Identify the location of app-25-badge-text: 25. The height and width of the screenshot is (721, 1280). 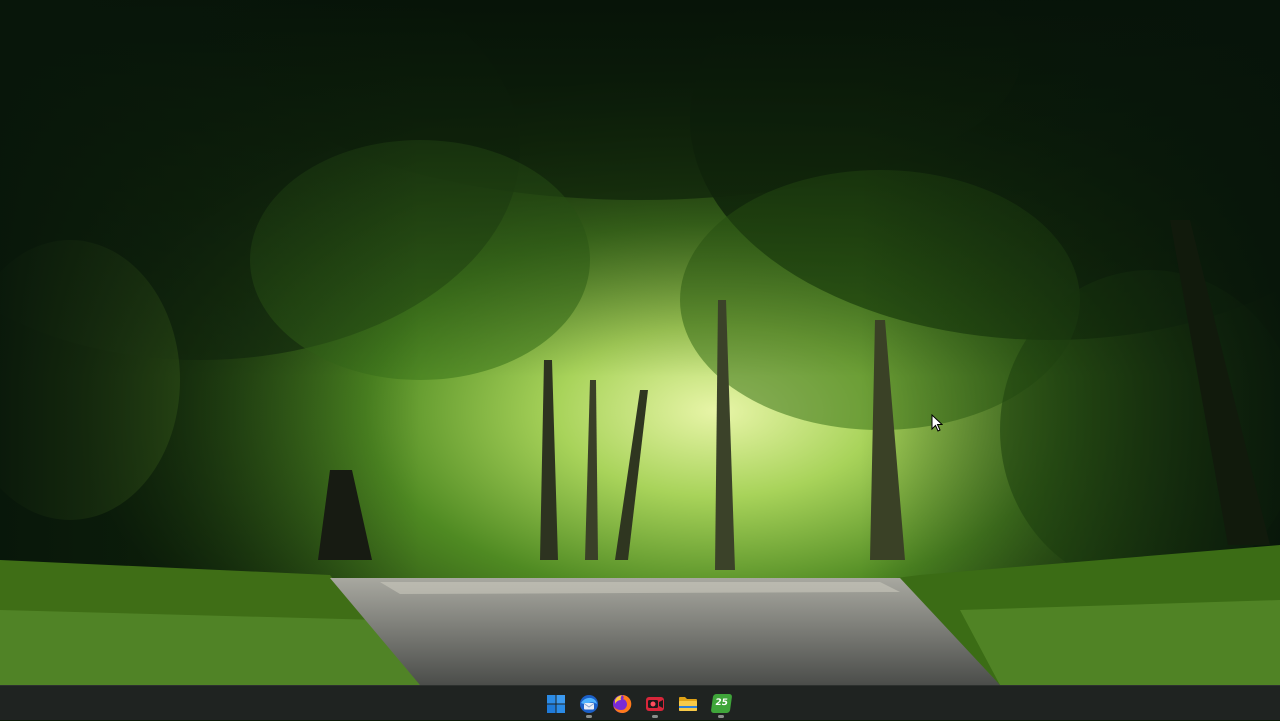
(721, 703).